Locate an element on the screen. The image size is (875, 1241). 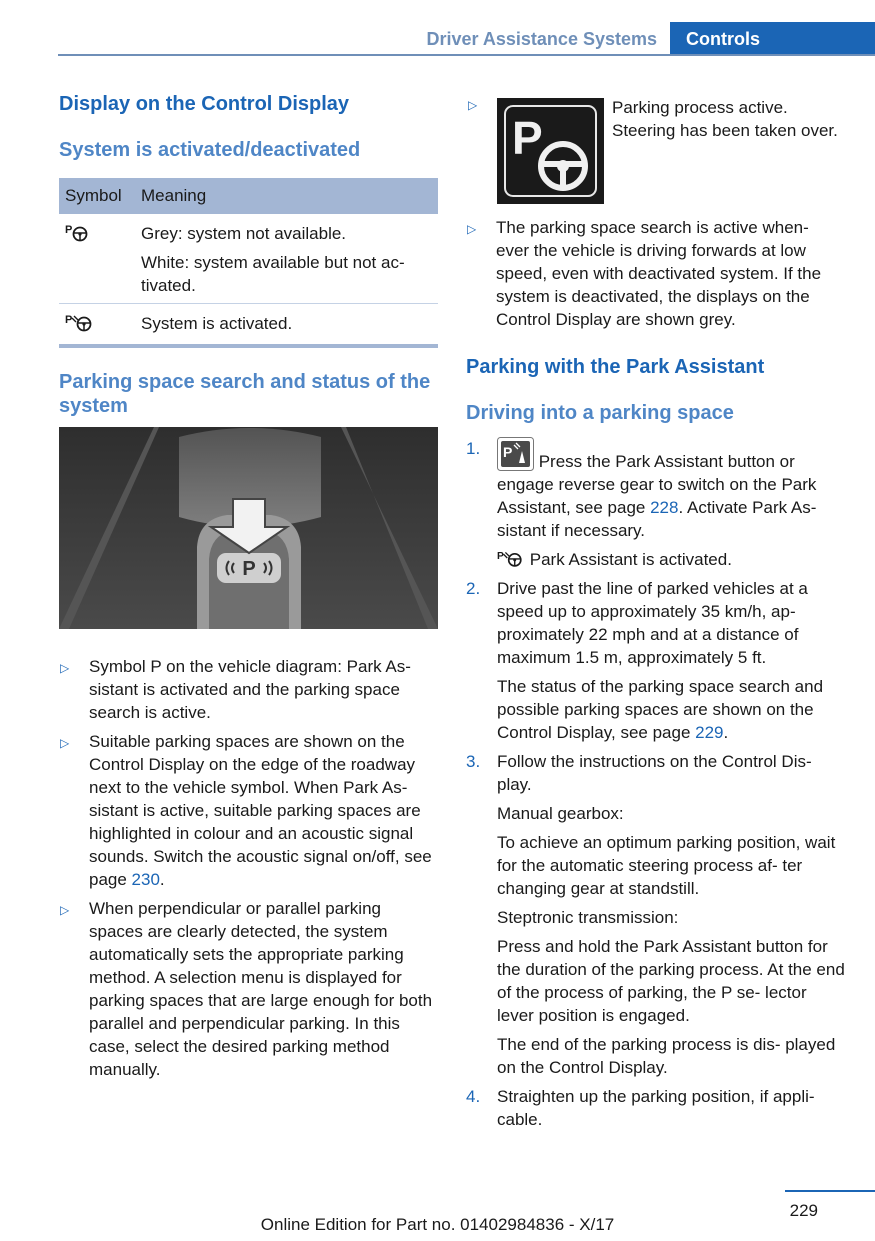
header-tab-controls: Controls is located at coordinates (772, 39).